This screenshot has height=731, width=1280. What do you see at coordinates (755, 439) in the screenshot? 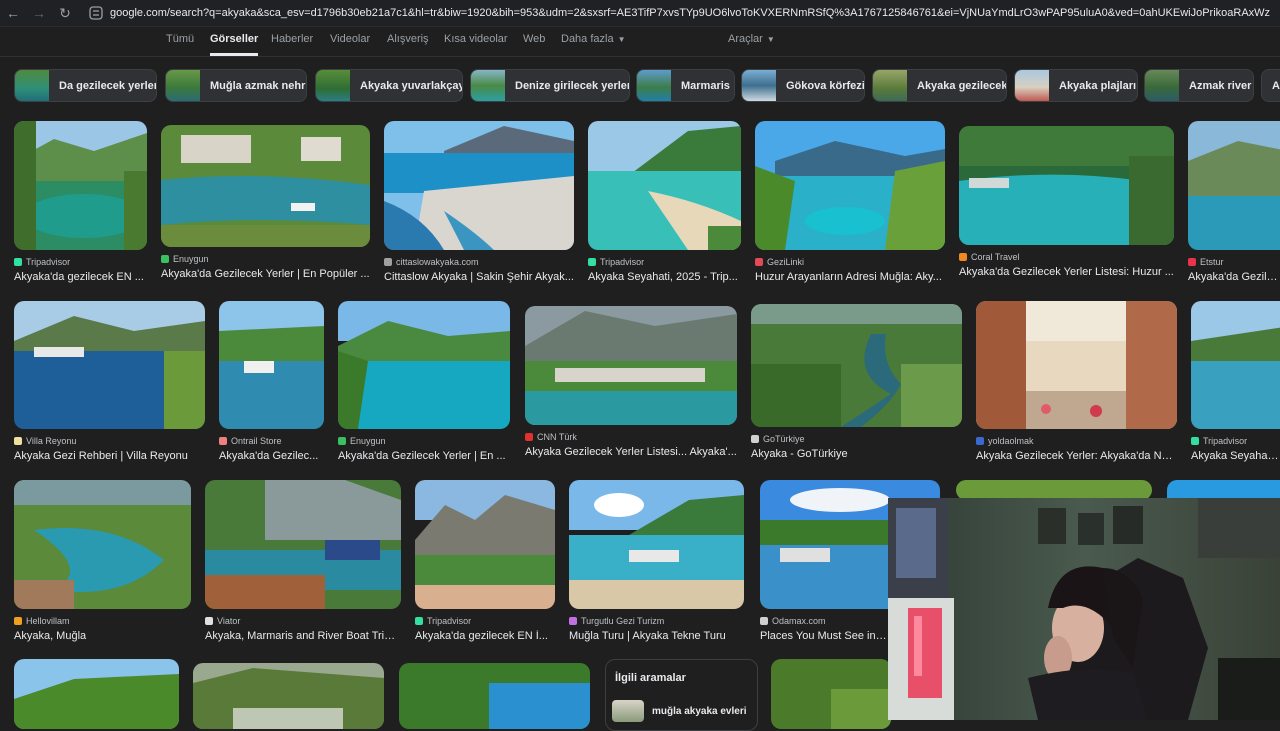
I see `site-favicon-icon` at bounding box center [755, 439].